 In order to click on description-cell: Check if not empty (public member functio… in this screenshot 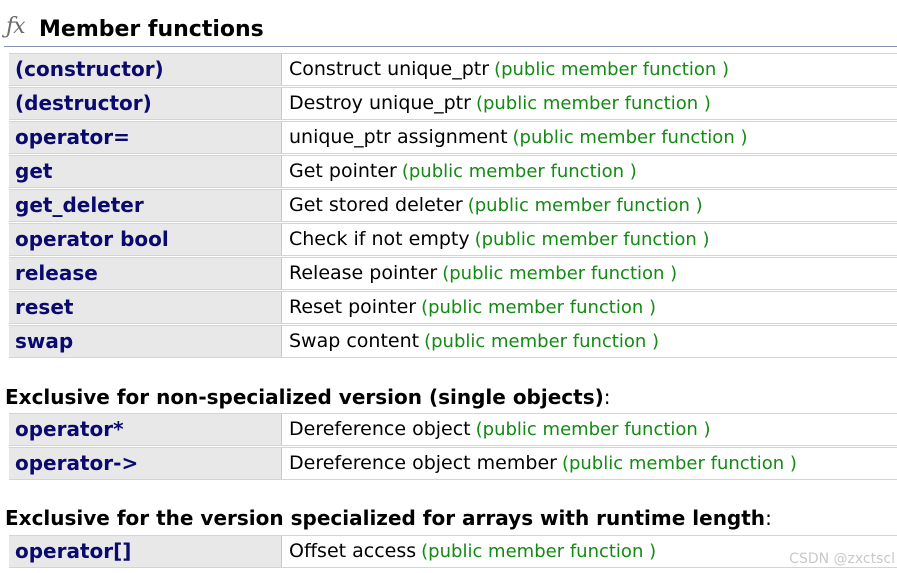, I will do `click(589, 239)`.